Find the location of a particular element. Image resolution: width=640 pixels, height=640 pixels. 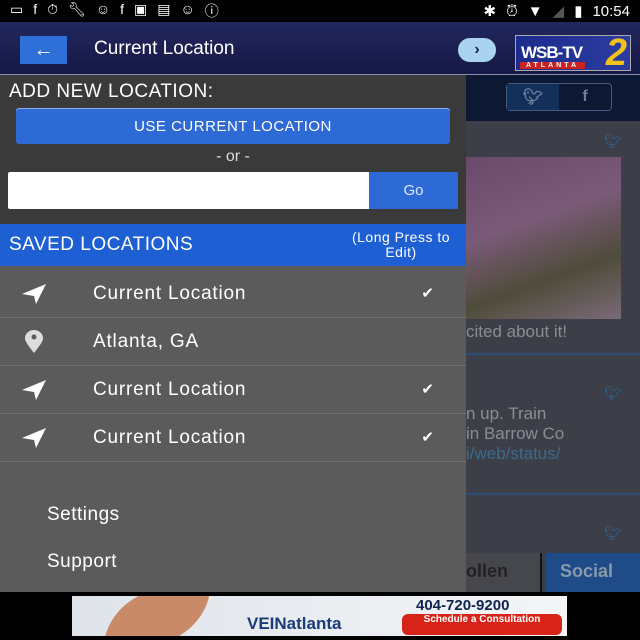

battery-icon: ▮ is located at coordinates (578, 11).